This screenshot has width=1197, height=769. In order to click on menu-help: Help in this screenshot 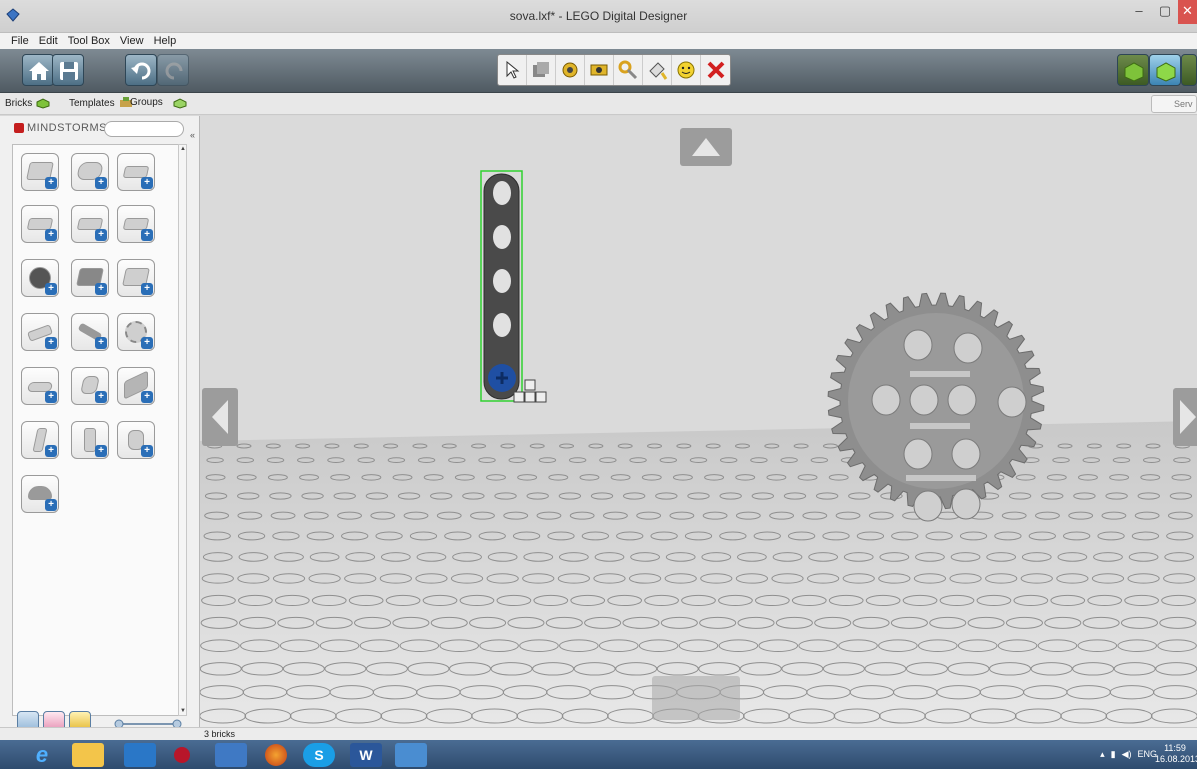, I will do `click(165, 41)`.